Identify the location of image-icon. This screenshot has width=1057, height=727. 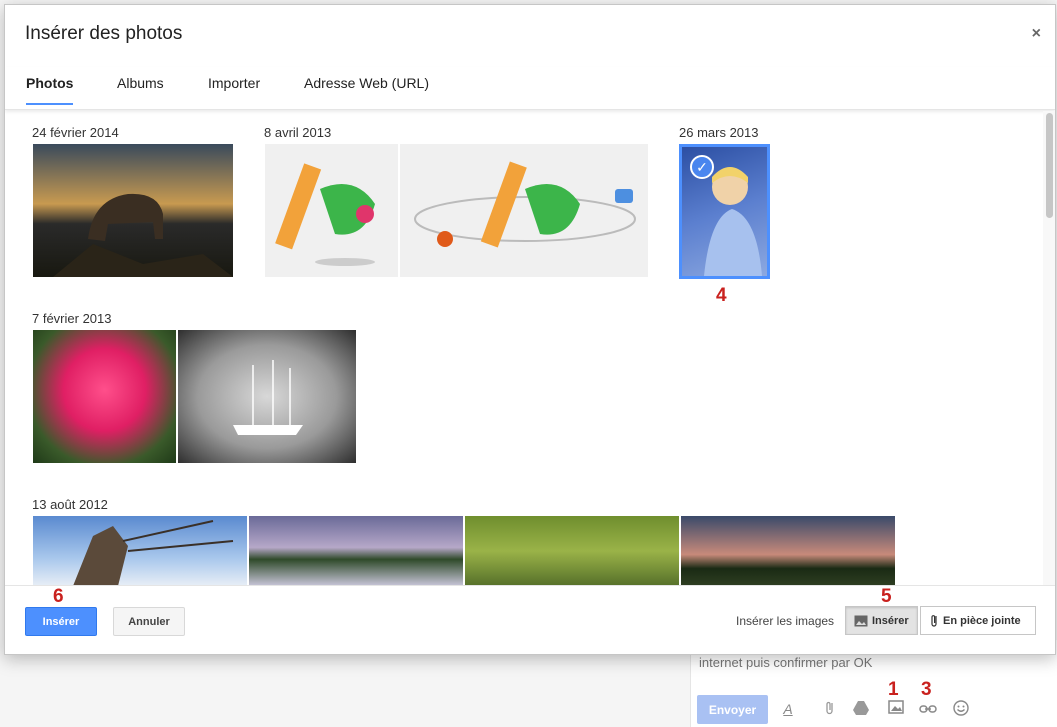
(861, 620).